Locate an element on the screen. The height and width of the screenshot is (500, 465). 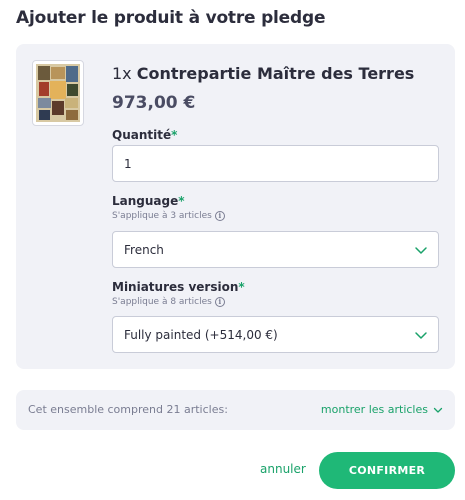
miniatures-value: Fully painted (+514,00 €) is located at coordinates (201, 334).